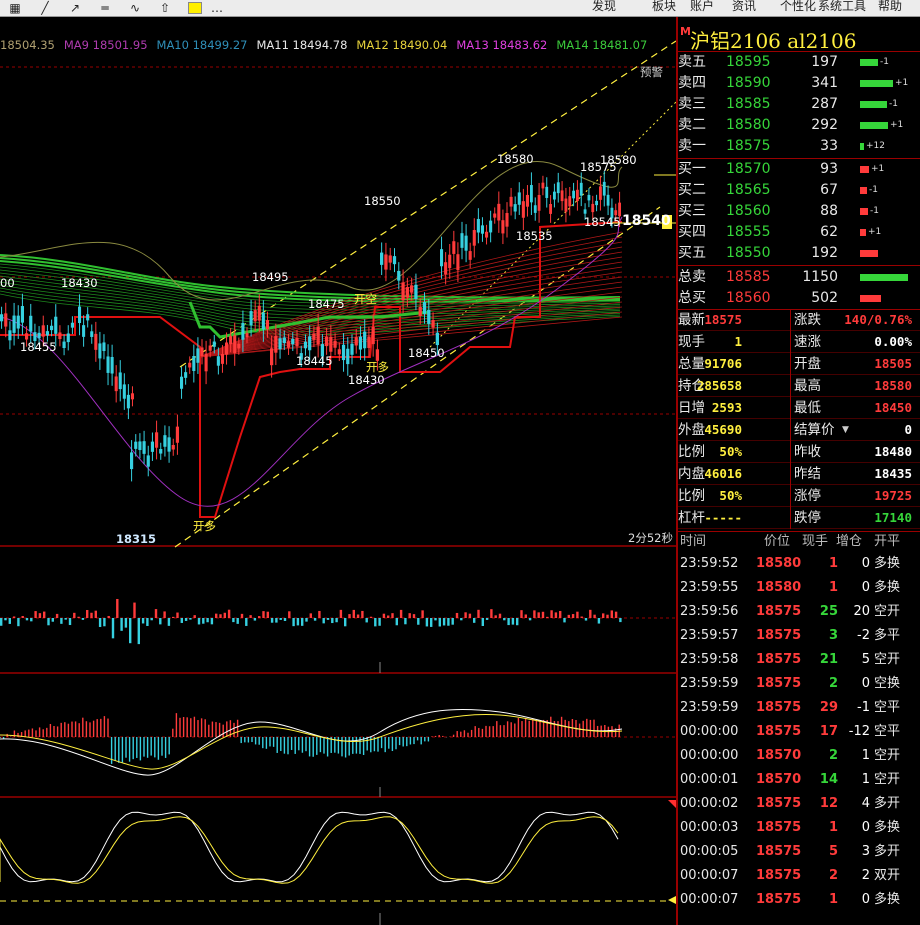  Describe the element at coordinates (691, 518) in the screenshot. I see `stat-key: 杠杆` at that location.